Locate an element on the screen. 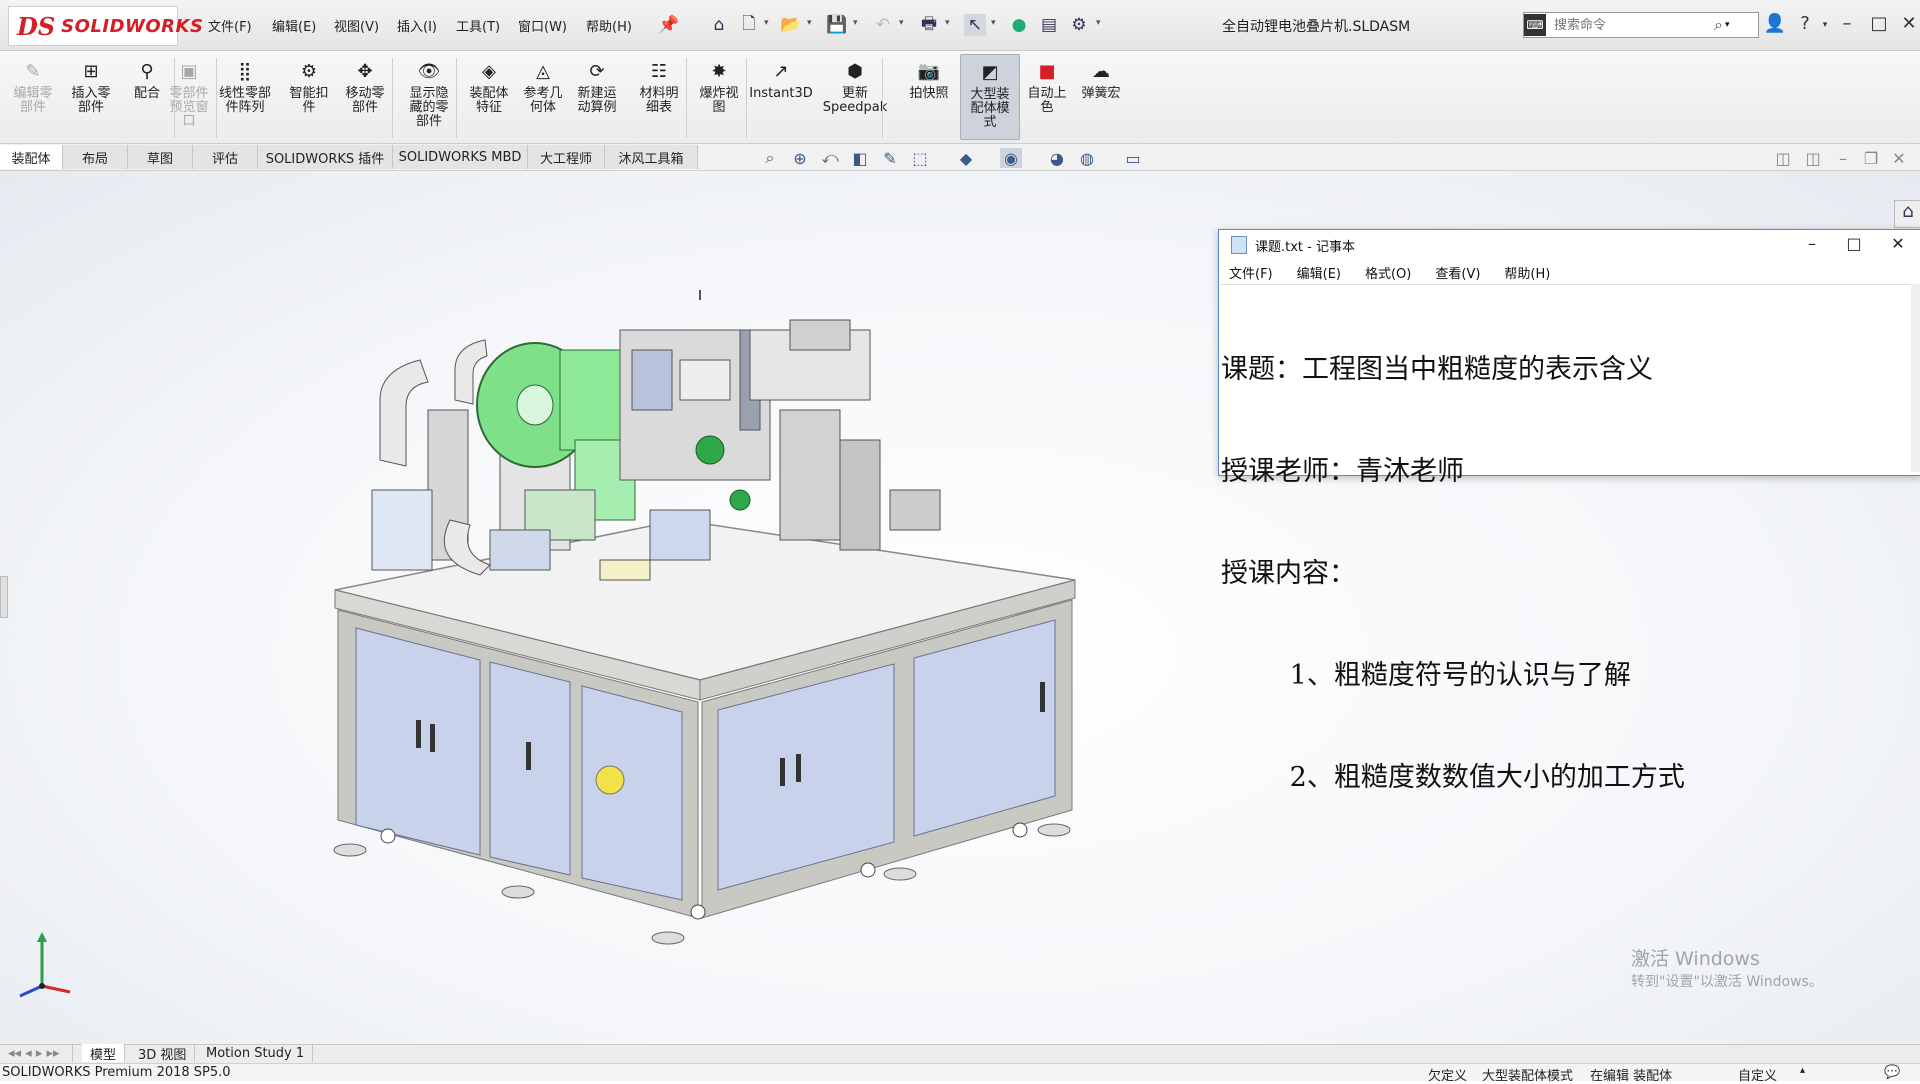 The image size is (1920, 1084). save-icon: 💾 is located at coordinates (837, 25).